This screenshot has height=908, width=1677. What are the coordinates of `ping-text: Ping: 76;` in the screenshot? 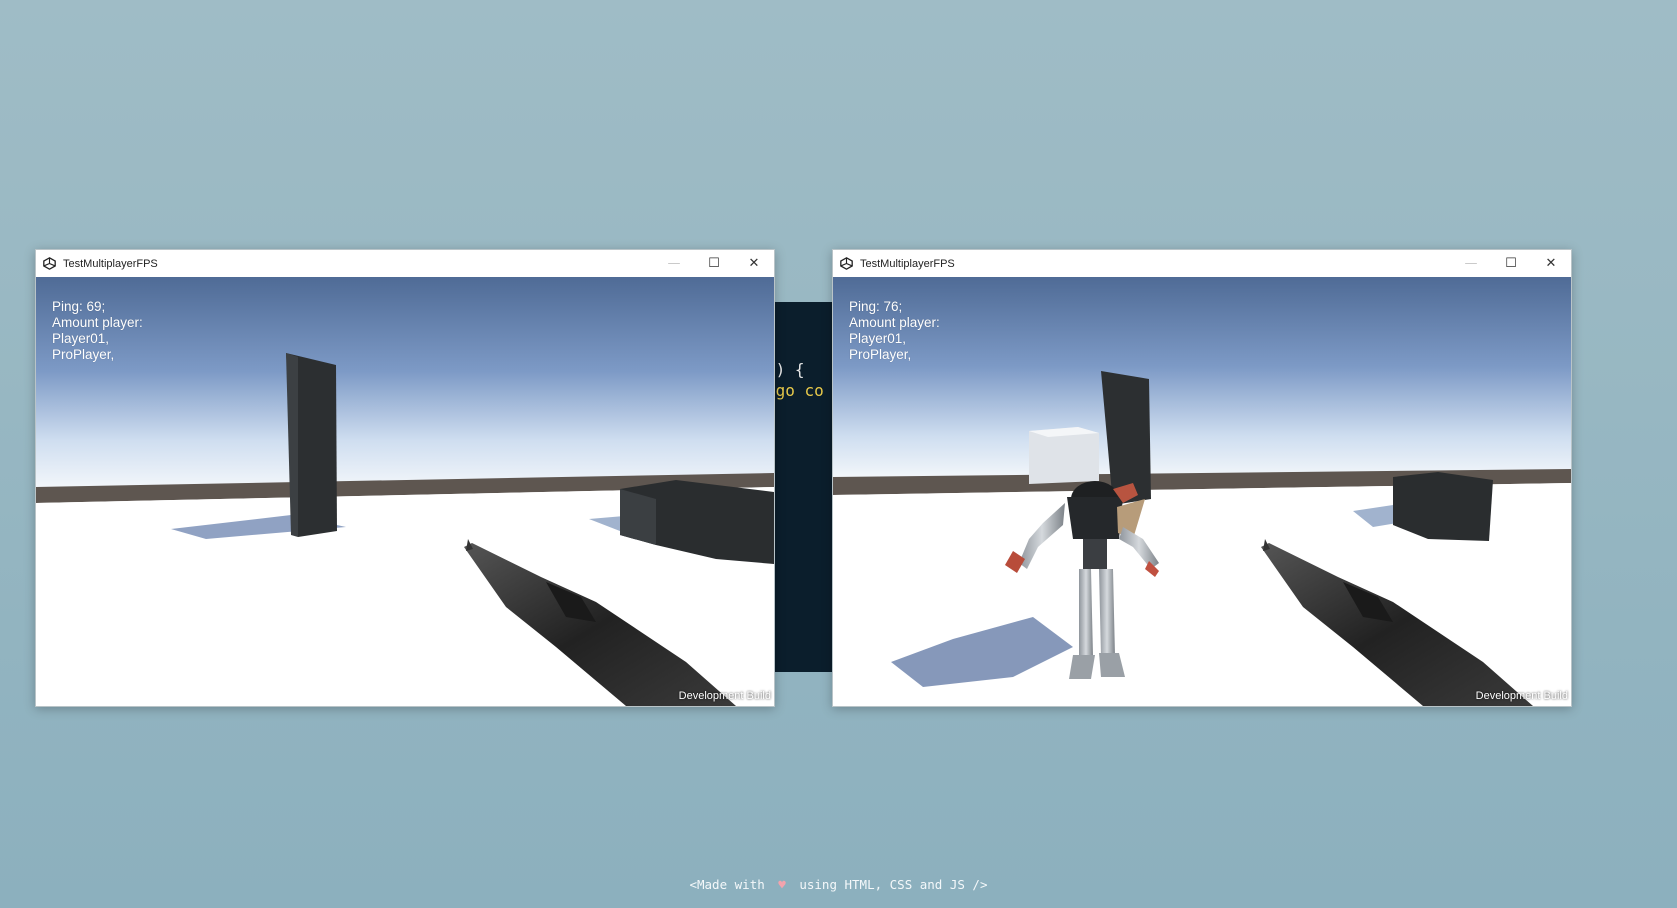 It's located at (876, 306).